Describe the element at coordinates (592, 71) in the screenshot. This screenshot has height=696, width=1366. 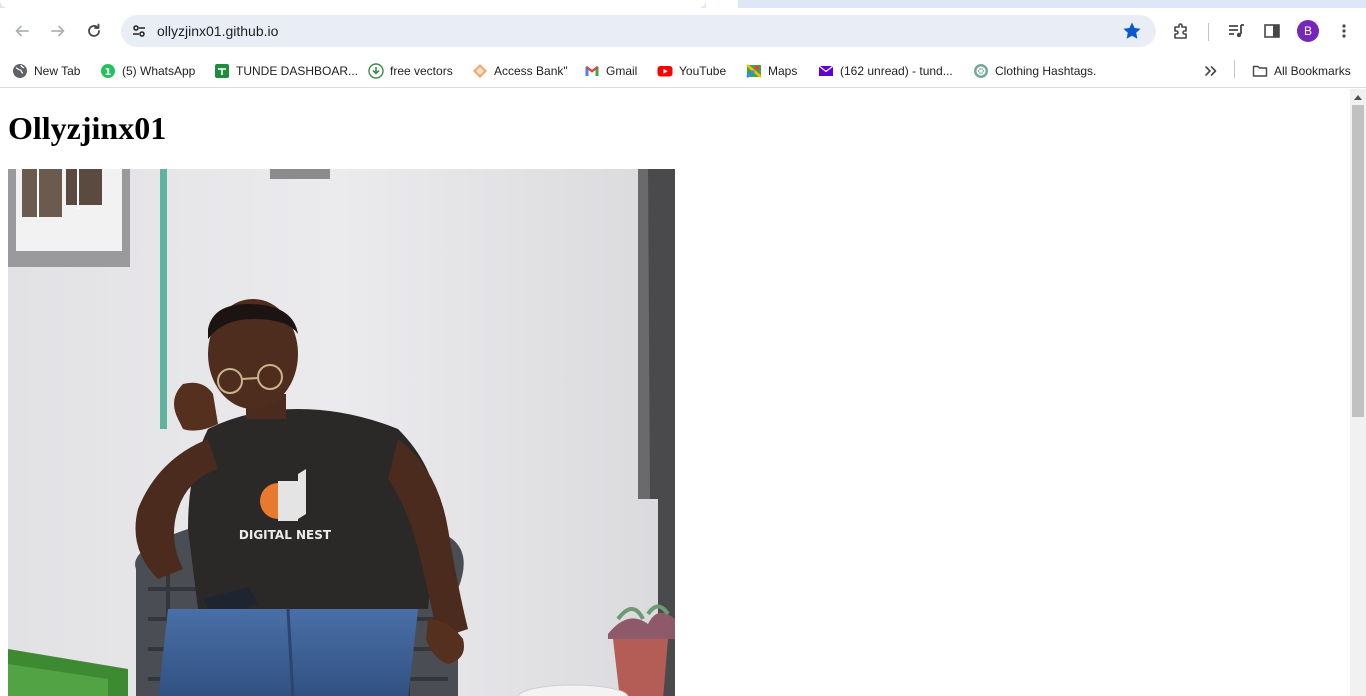
I see `gmail-icon` at that location.